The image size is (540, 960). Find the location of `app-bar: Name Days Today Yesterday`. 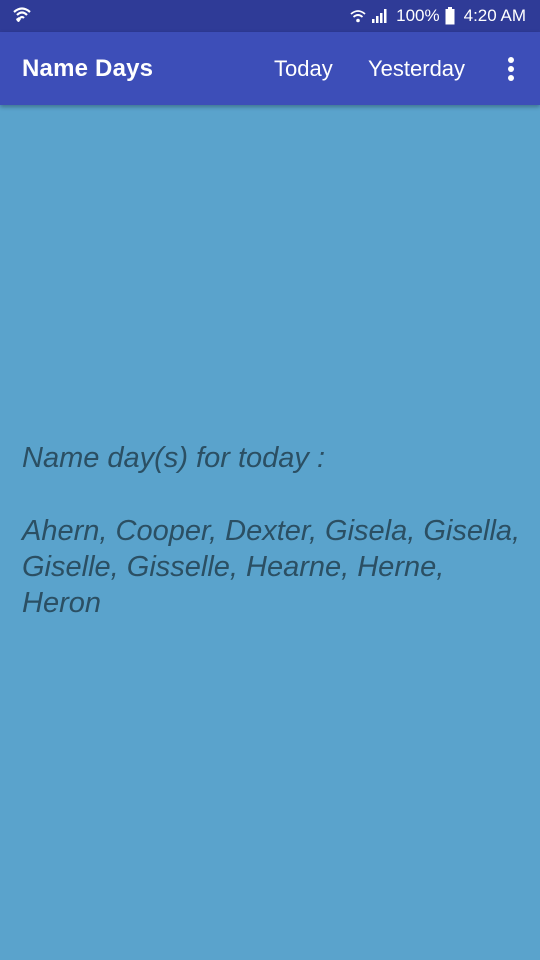

app-bar: Name Days Today Yesterday is located at coordinates (270, 68).